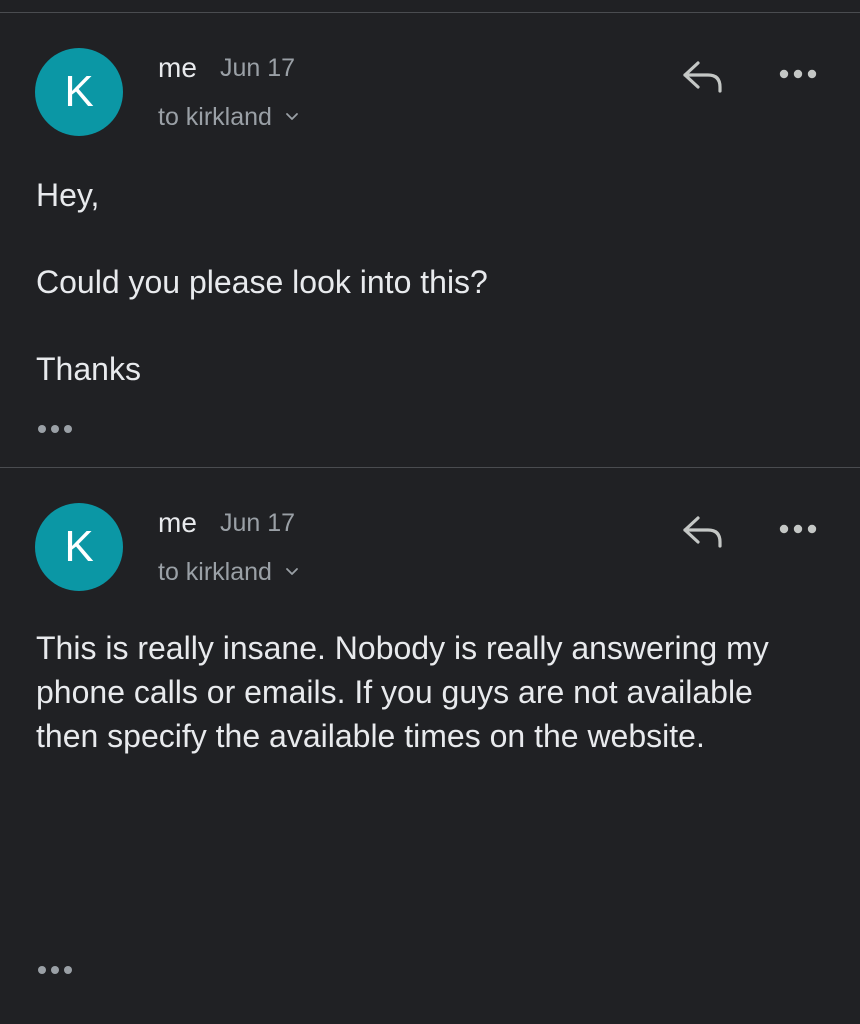 This screenshot has width=860, height=1024. I want to click on message-body-line: Could you please look into this?, so click(262, 282).